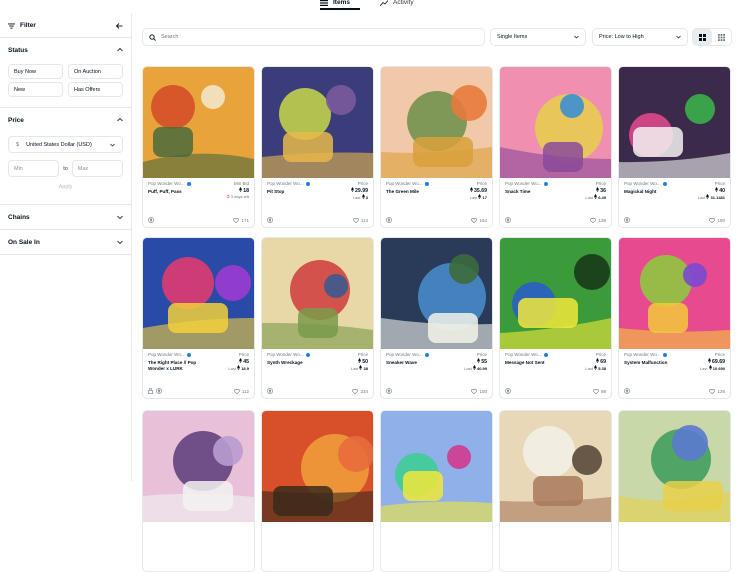  I want to click on max-price-input: Max, so click(97, 168).